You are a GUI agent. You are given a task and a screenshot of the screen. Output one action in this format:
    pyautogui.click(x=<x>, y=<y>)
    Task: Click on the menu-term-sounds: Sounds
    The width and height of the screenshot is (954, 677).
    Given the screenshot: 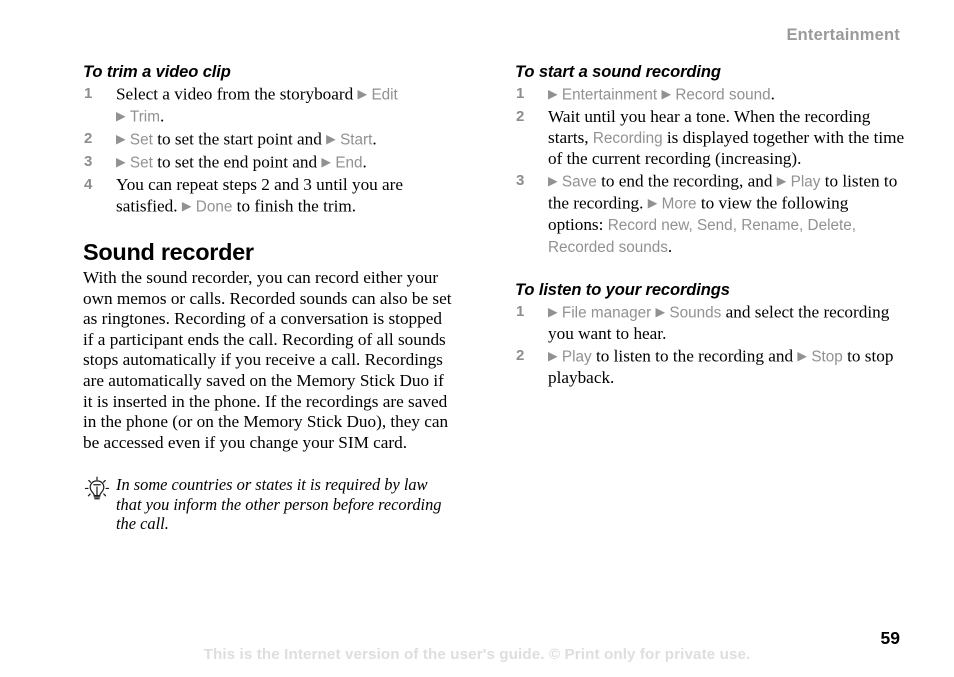 What is the action you would take?
    pyautogui.click(x=695, y=313)
    